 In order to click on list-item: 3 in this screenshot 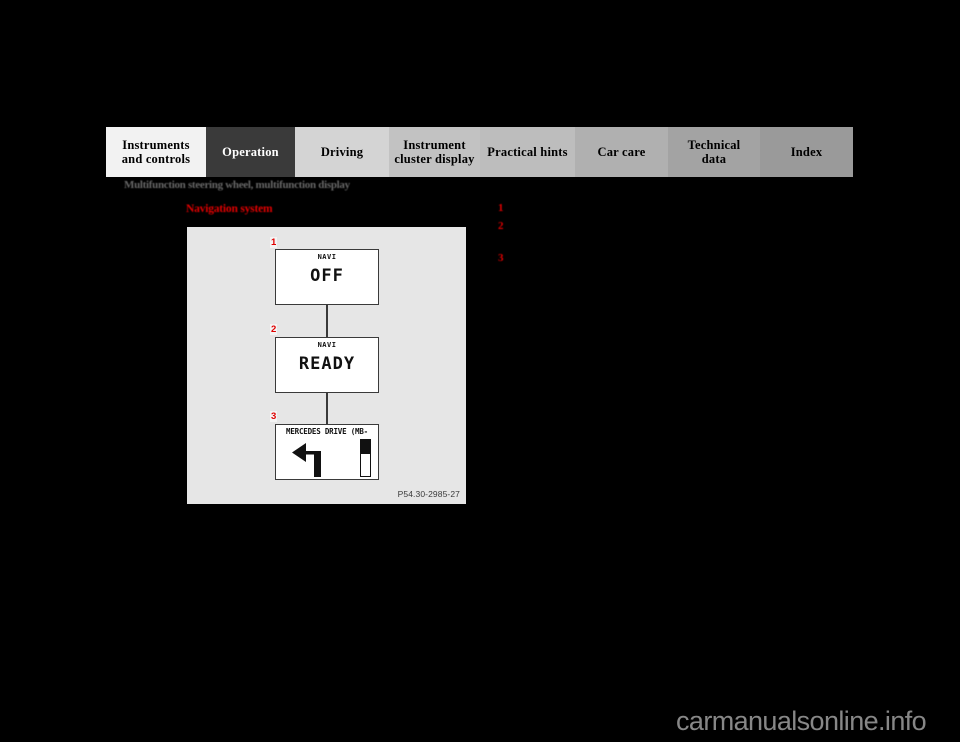, I will do `click(668, 258)`.